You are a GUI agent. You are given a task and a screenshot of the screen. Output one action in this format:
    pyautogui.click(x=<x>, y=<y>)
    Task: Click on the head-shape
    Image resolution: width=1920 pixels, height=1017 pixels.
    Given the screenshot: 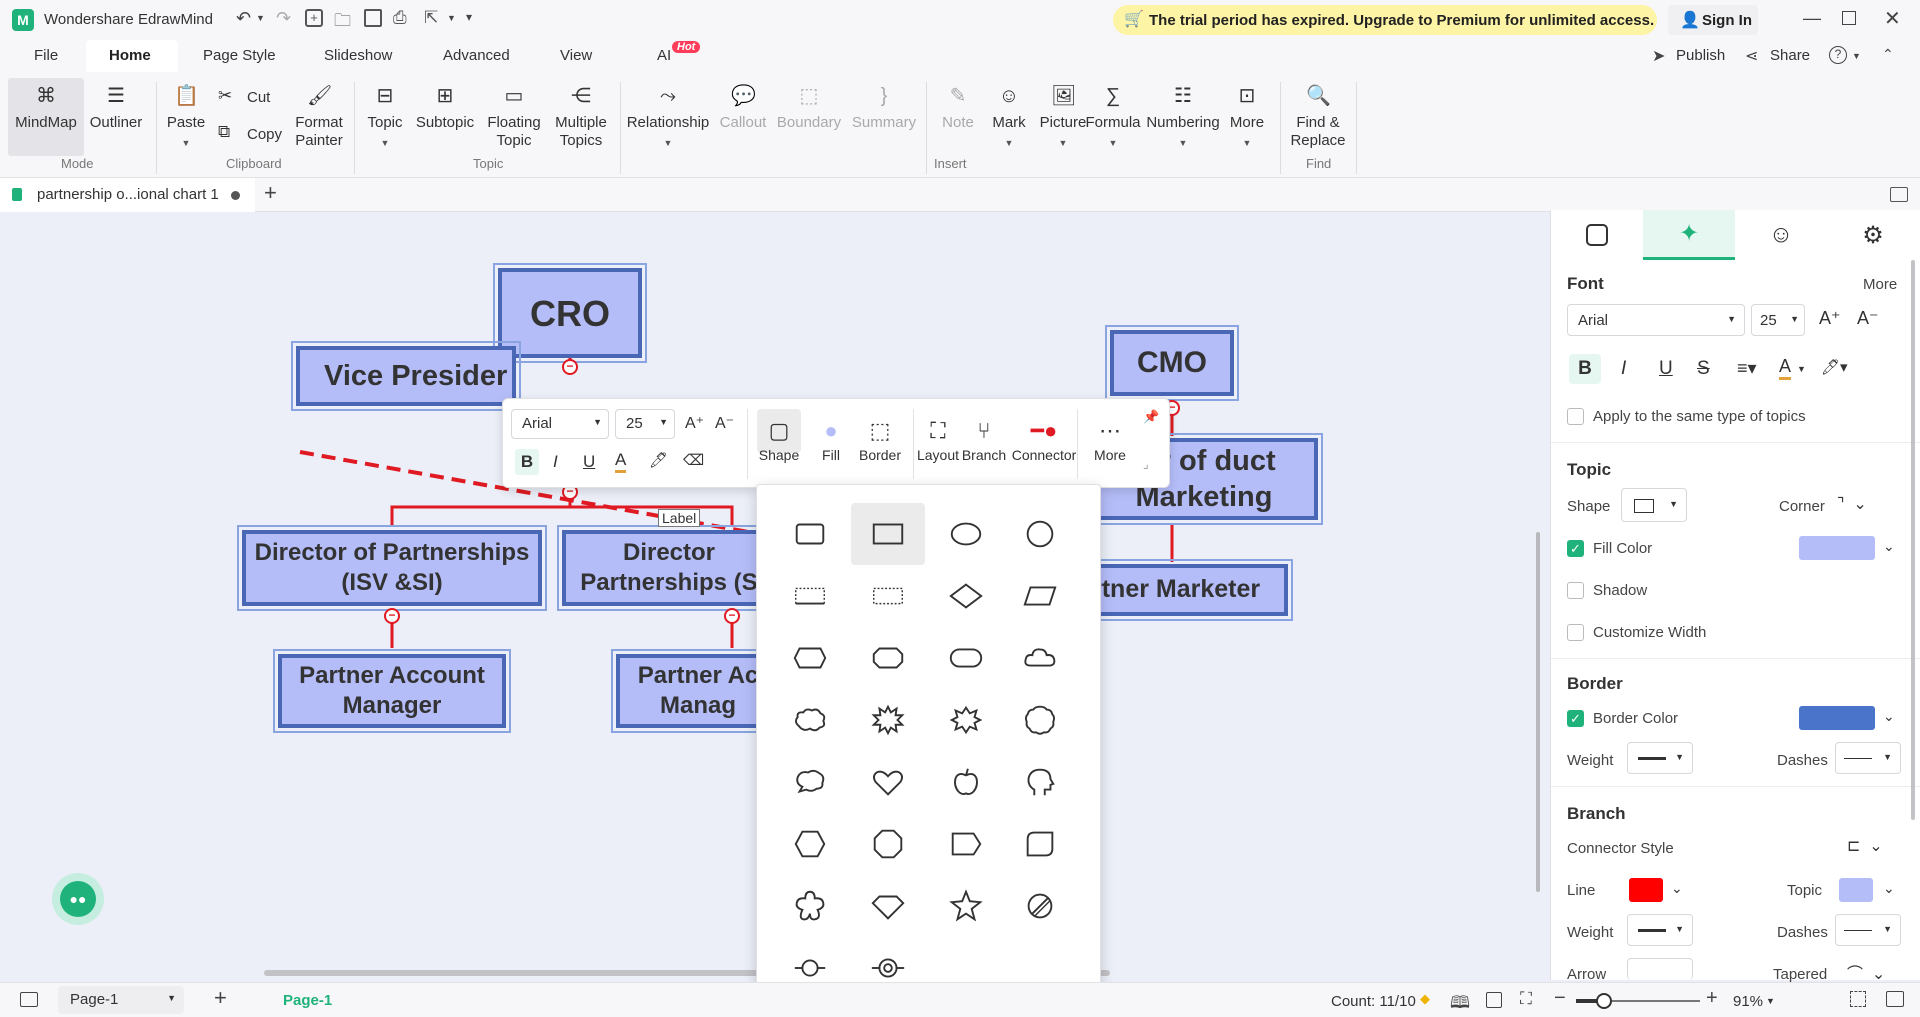 What is the action you would take?
    pyautogui.click(x=1040, y=782)
    